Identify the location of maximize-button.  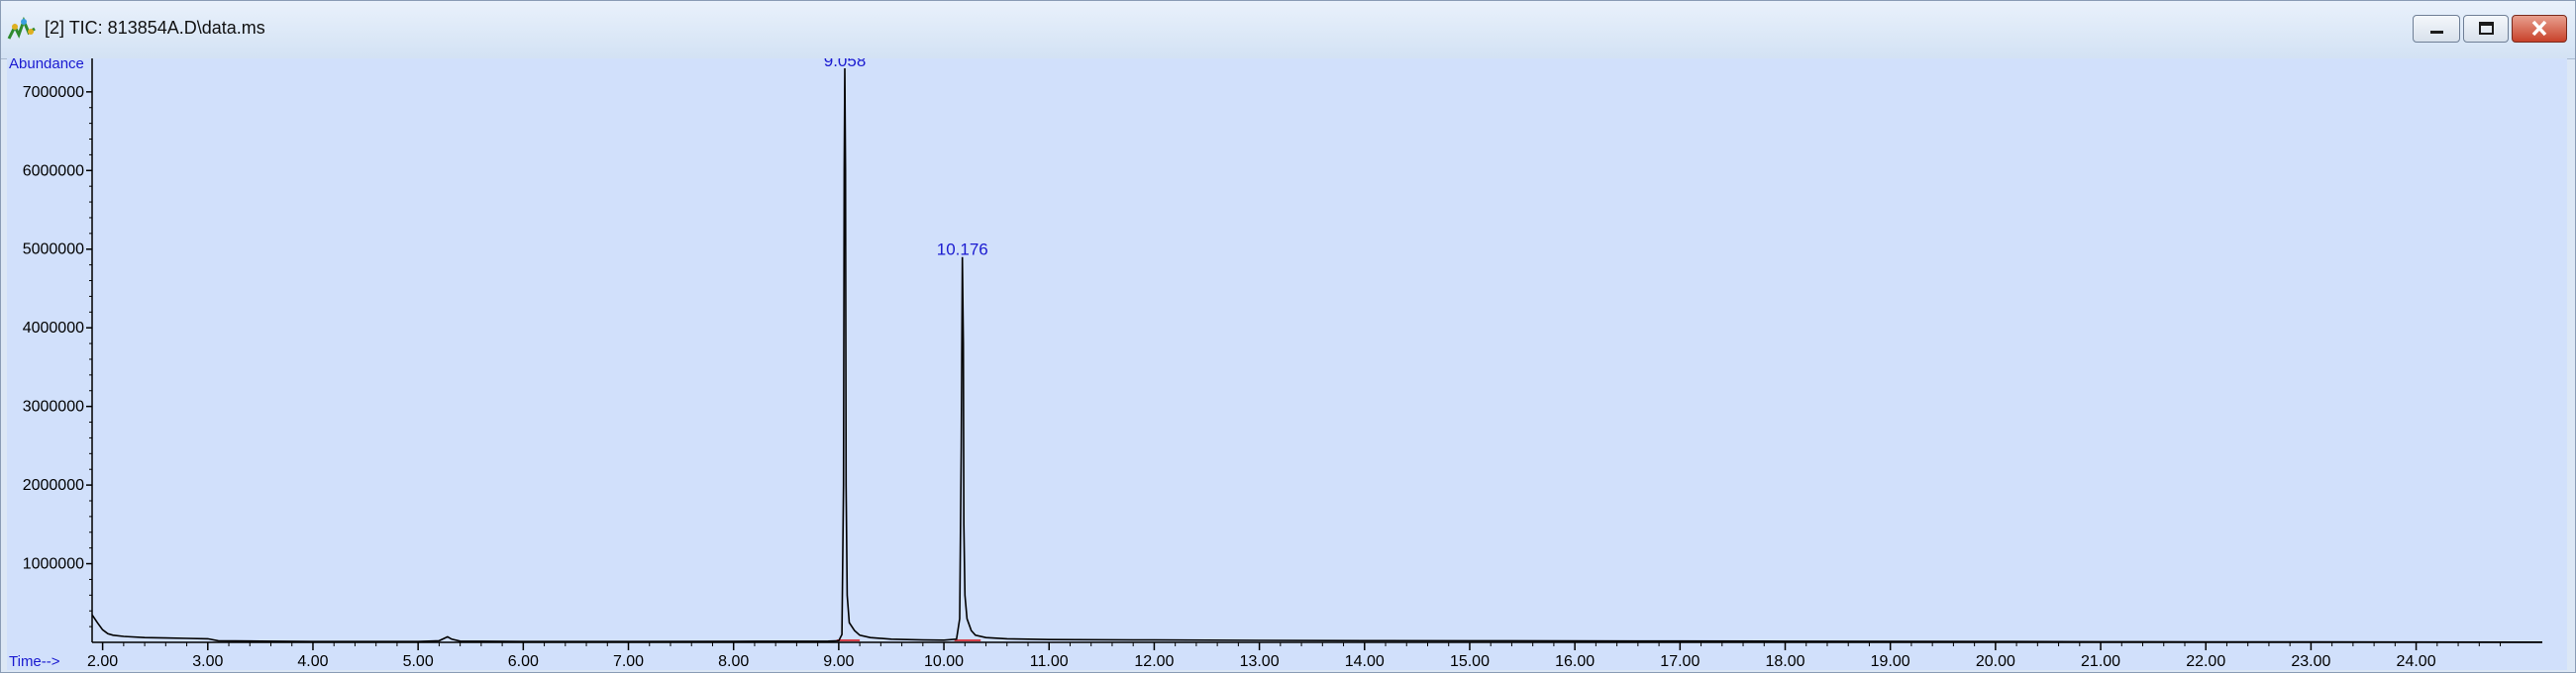
(2486, 29).